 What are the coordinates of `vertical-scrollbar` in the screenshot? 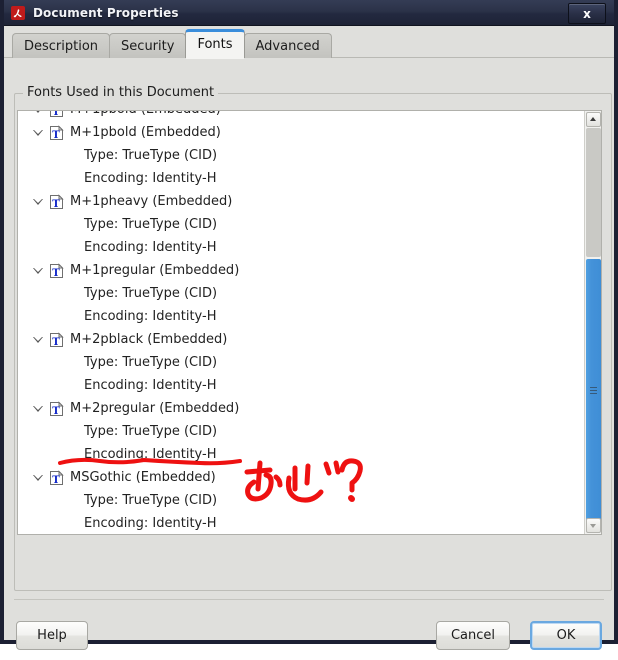 It's located at (592, 322).